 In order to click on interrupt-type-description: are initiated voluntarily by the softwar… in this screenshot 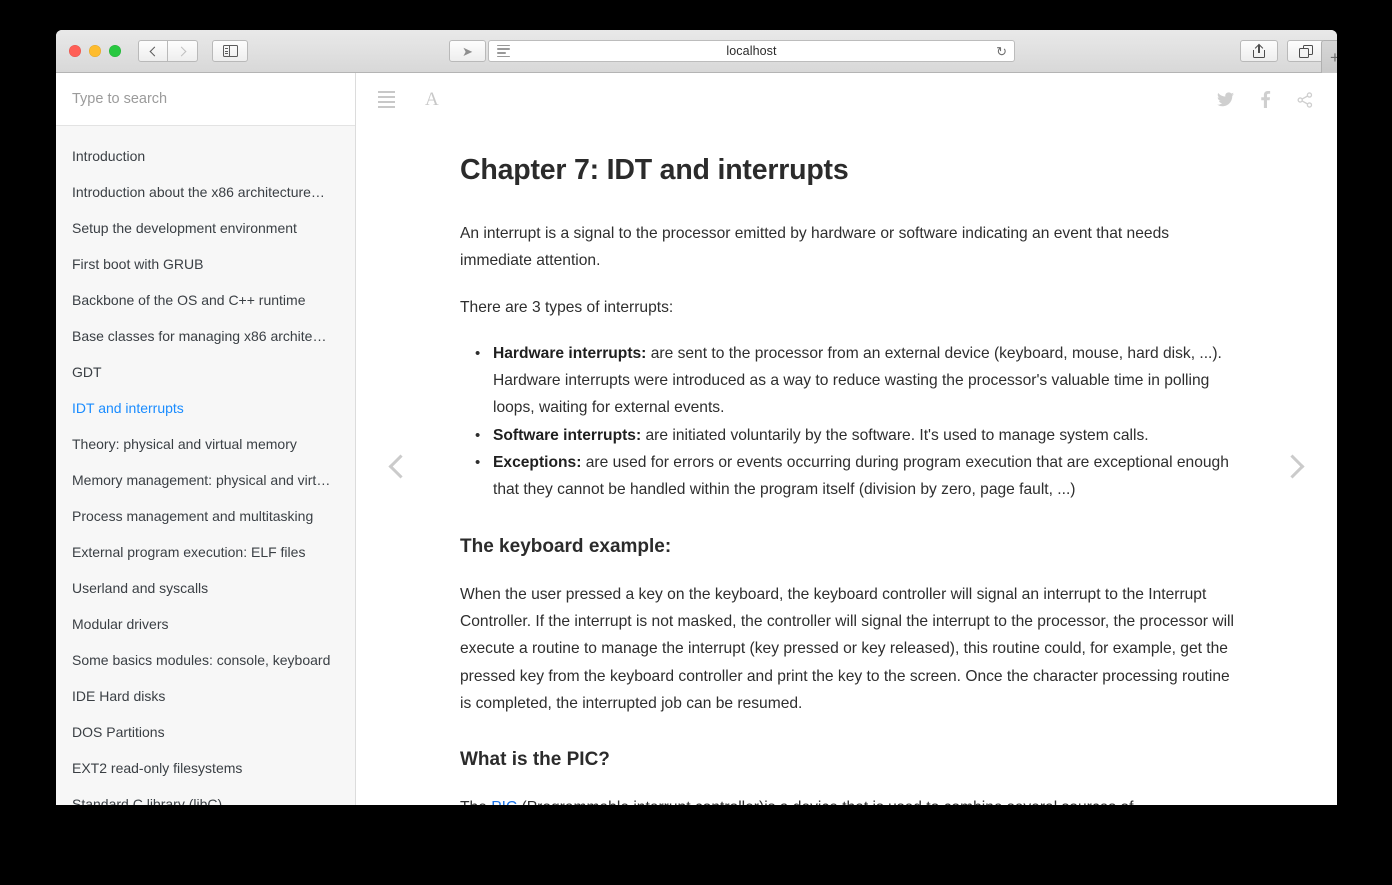, I will do `click(895, 435)`.